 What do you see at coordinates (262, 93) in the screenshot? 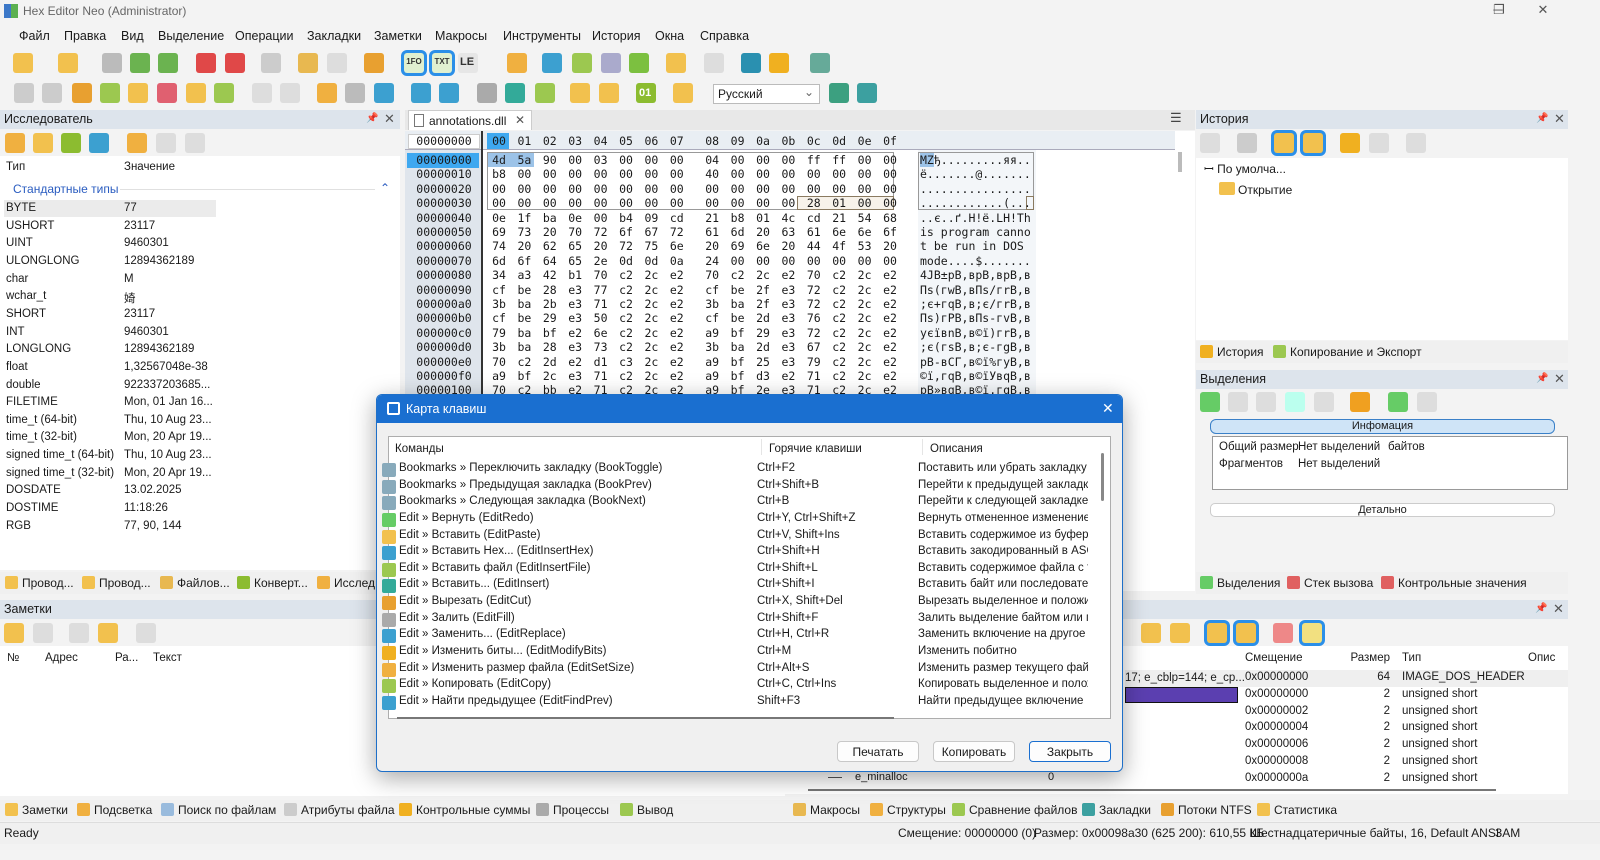
I see `cut-disabled-icon` at bounding box center [262, 93].